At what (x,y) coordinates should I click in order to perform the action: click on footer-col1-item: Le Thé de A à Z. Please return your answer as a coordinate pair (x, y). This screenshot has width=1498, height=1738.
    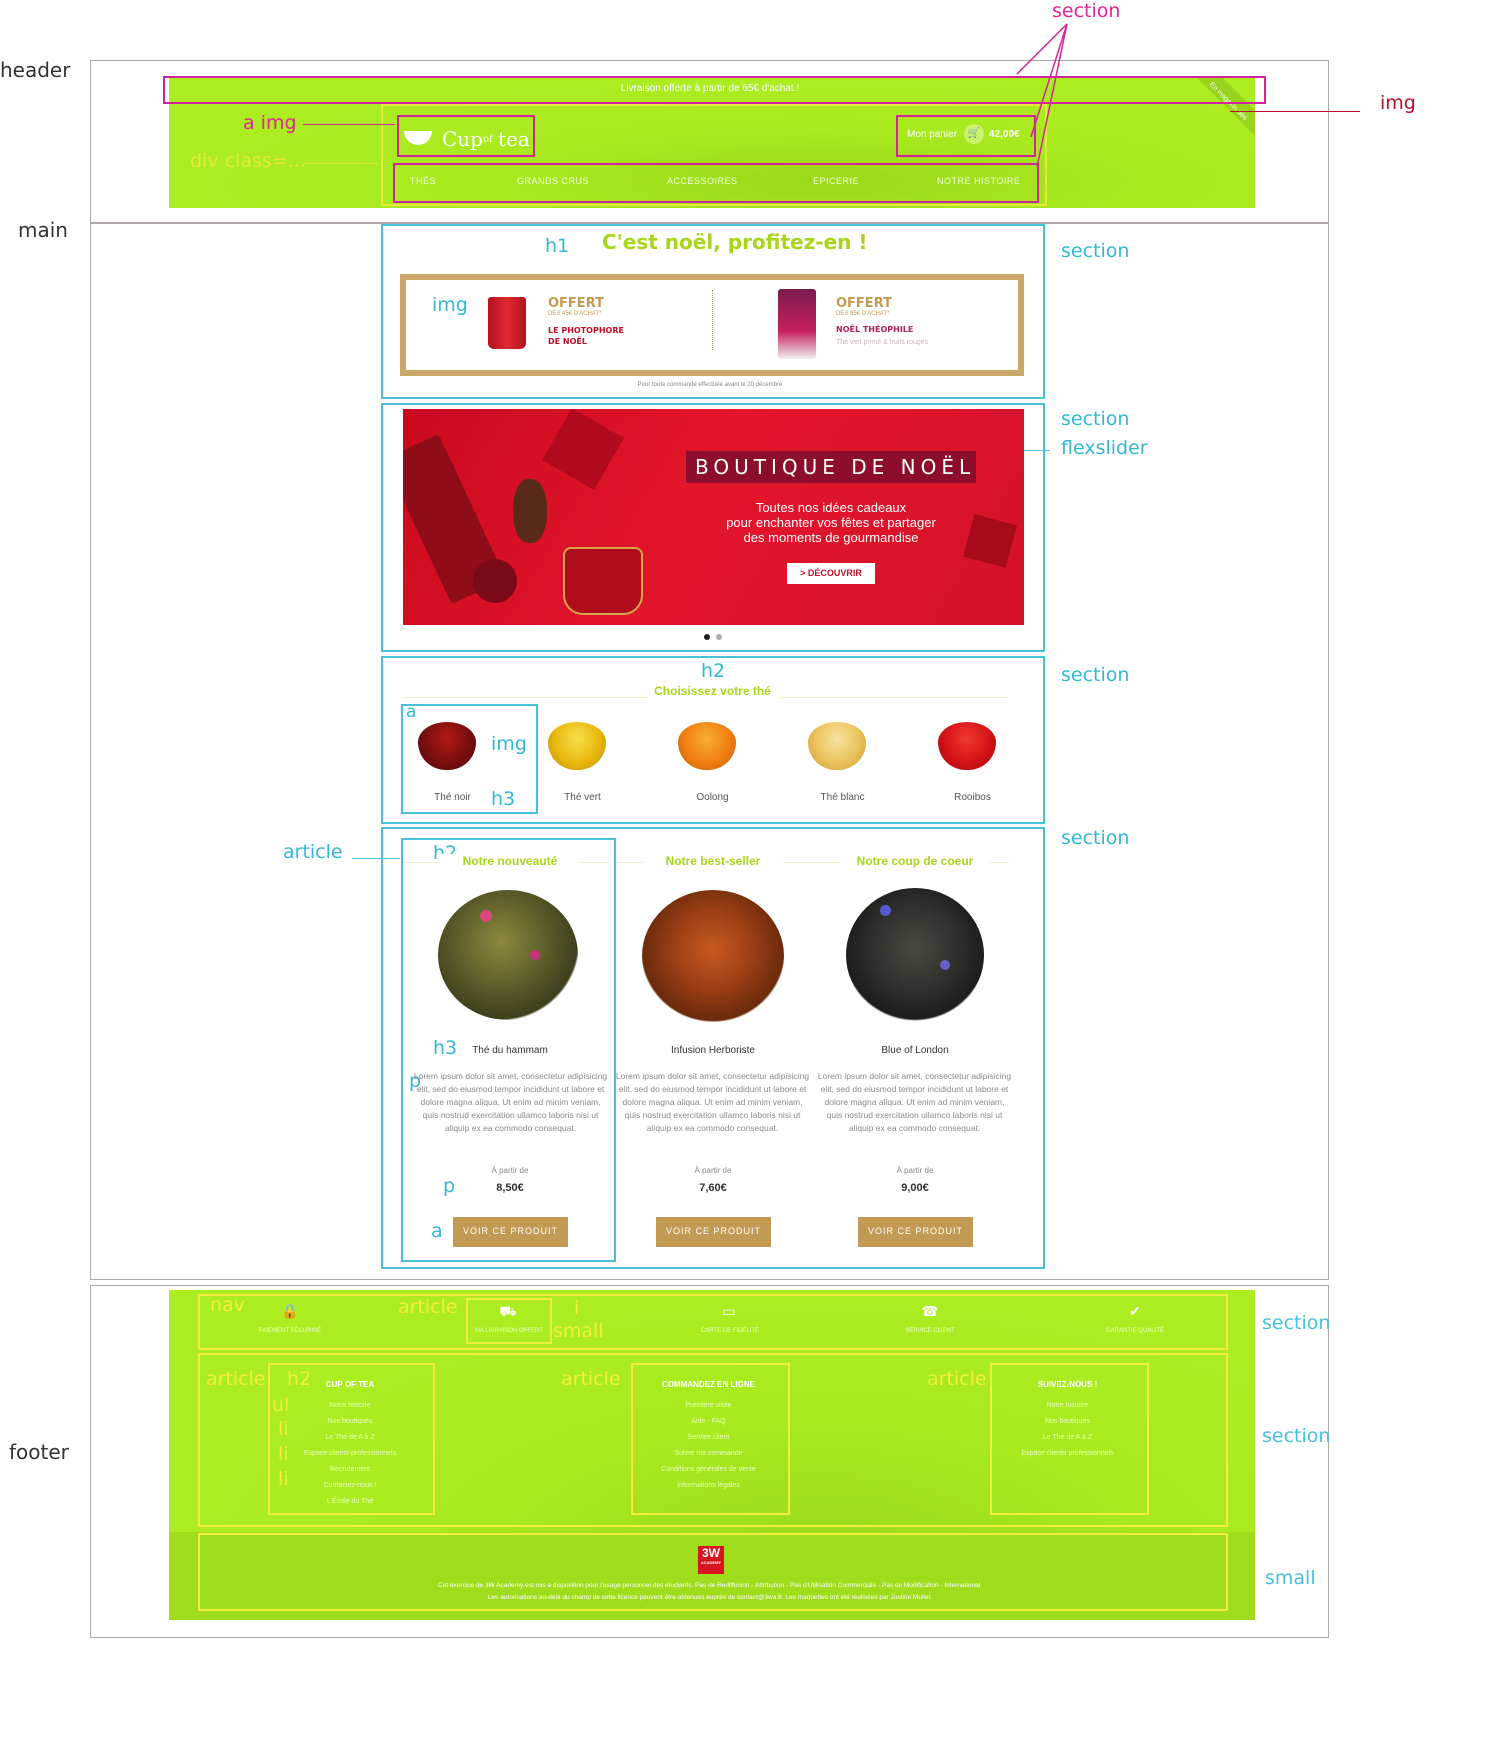
    Looking at the image, I should click on (350, 1437).